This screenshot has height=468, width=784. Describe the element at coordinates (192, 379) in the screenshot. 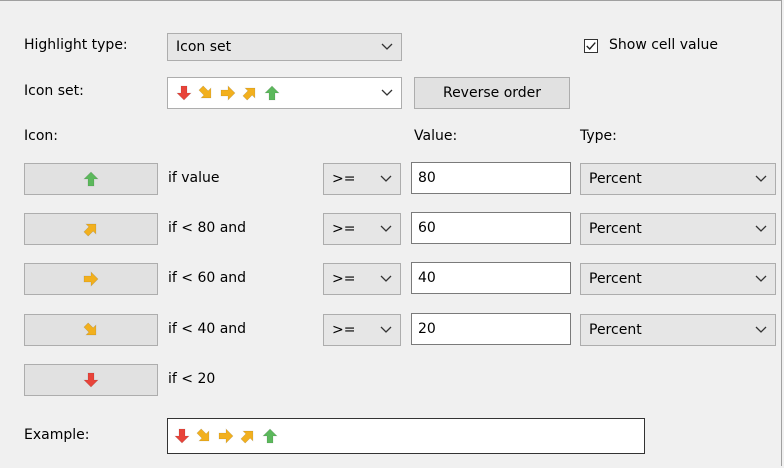

I see `rule-condition-label: if < 20` at that location.